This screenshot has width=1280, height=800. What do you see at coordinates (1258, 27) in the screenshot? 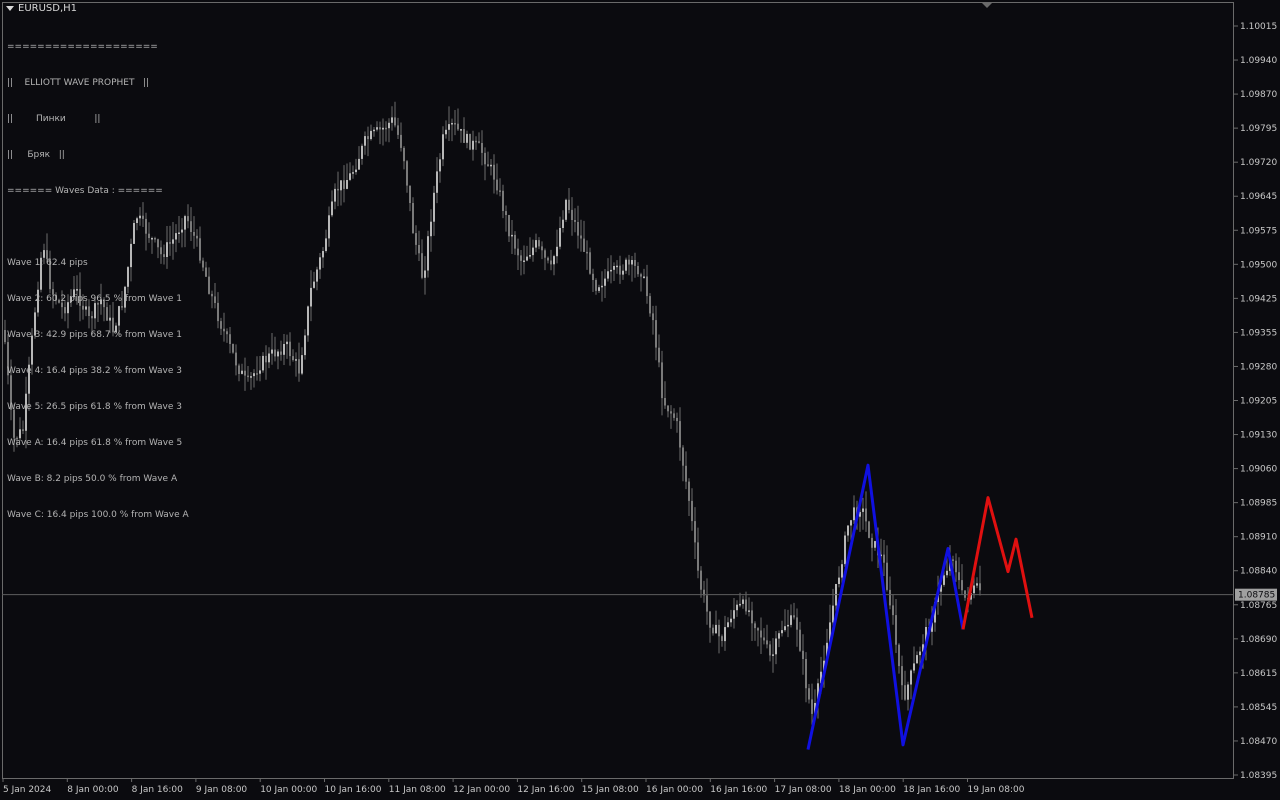
I see `price-tick-label: 1.10015` at bounding box center [1258, 27].